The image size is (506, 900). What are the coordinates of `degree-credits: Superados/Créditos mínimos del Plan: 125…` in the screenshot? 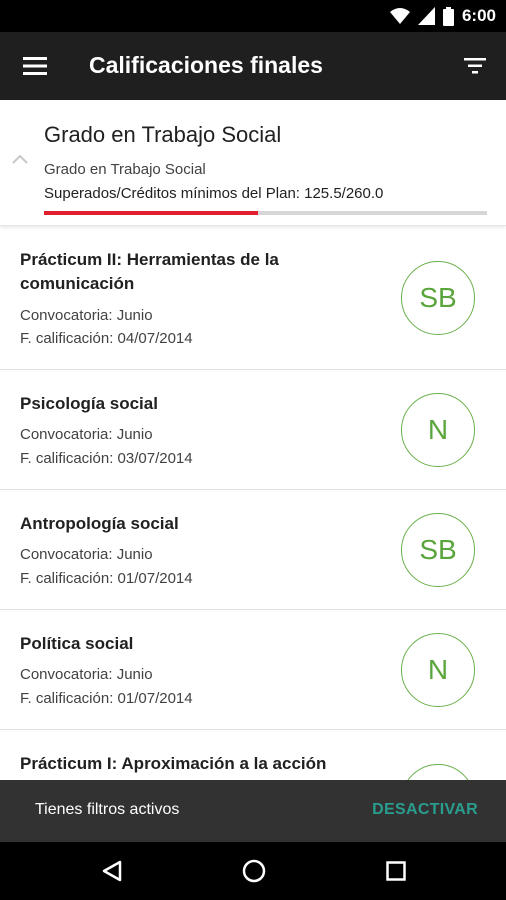 It's located at (214, 193).